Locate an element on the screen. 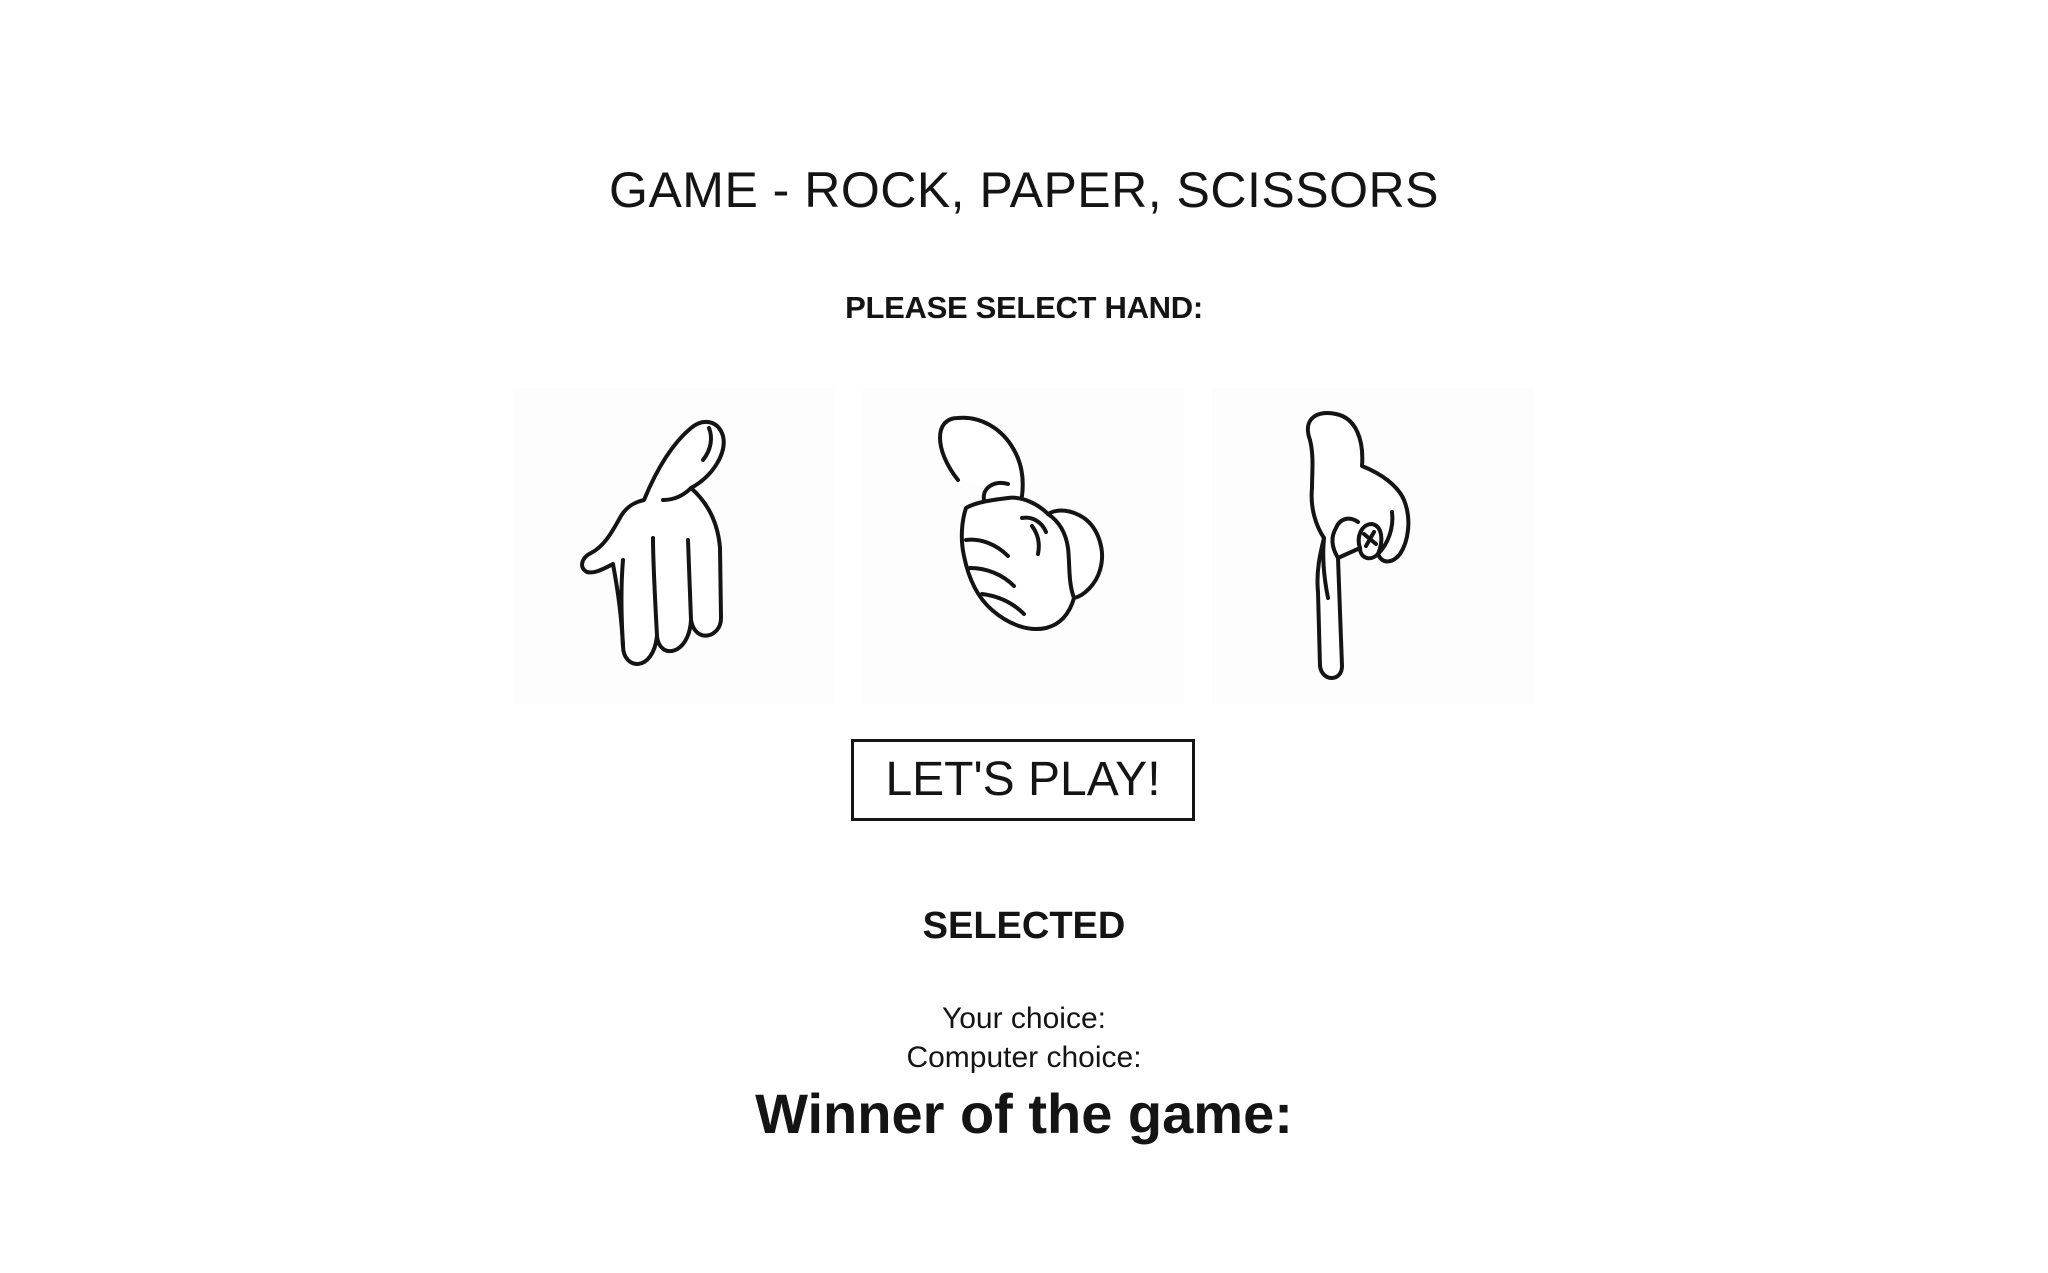 The height and width of the screenshot is (1273, 2048). lets-play-button: LET'S PLAY! is located at coordinates (1023, 780).